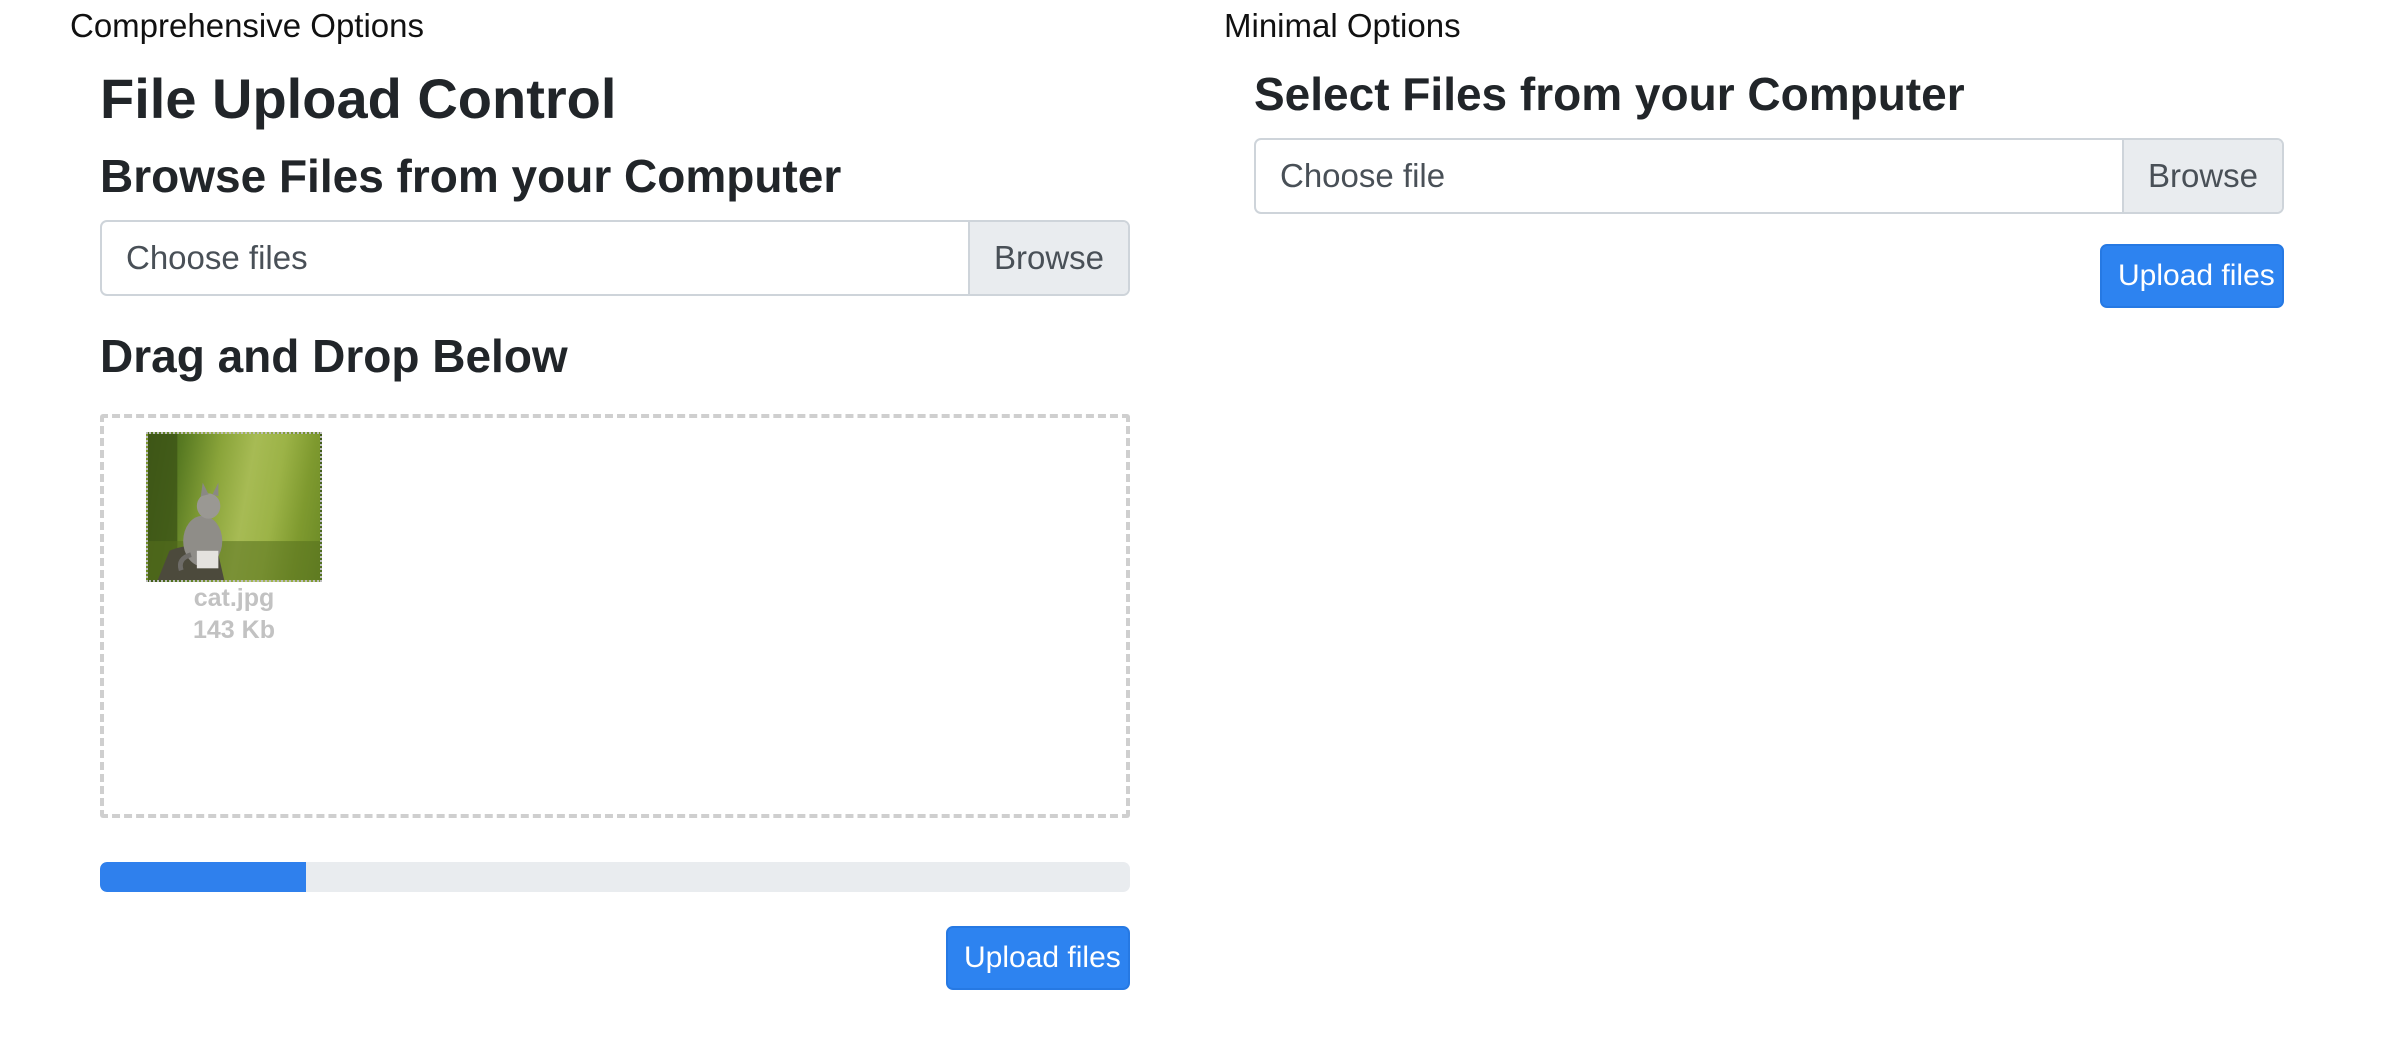 This screenshot has height=1052, width=2382. What do you see at coordinates (247, 25) in the screenshot?
I see `comprehensive-options-label: Comprehensive Options` at bounding box center [247, 25].